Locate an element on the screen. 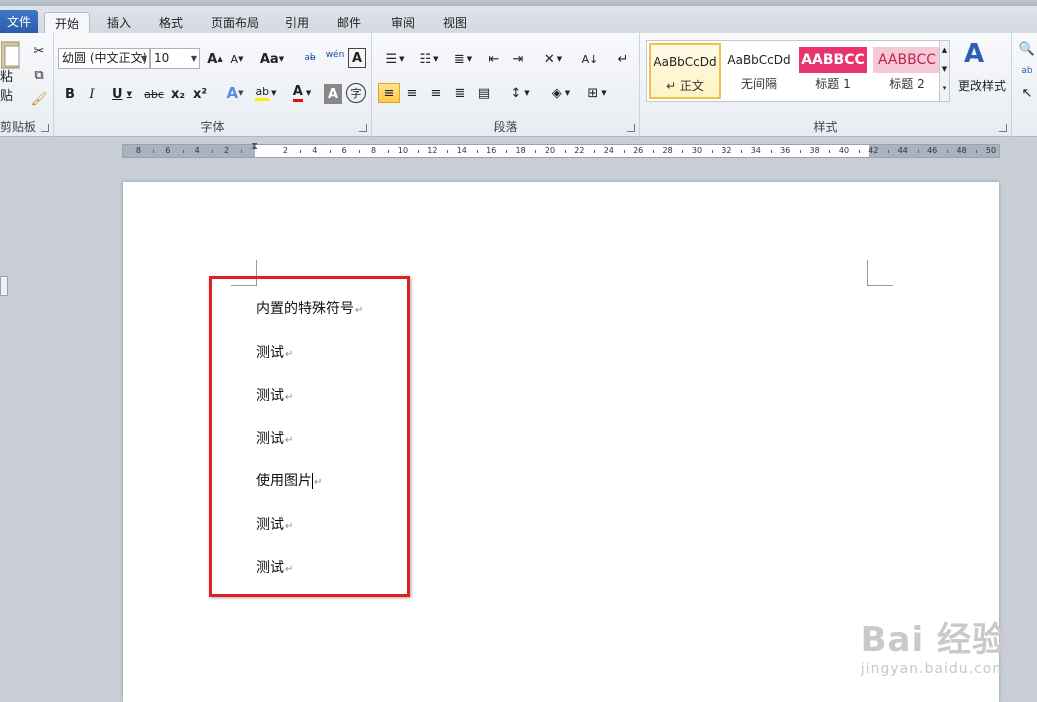 This screenshot has height=702, width=1037. ruler-label: 10 is located at coordinates (403, 150).